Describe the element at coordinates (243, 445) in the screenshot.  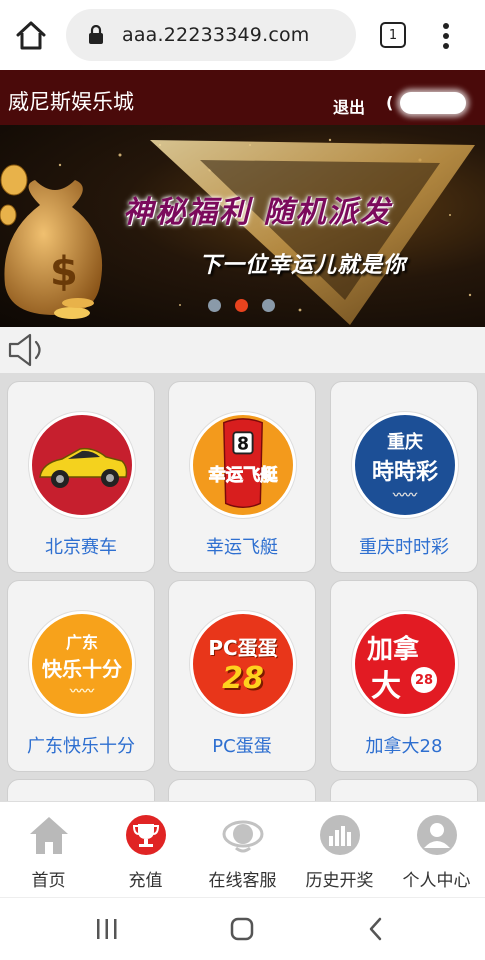
I see `boat-number: 8` at that location.